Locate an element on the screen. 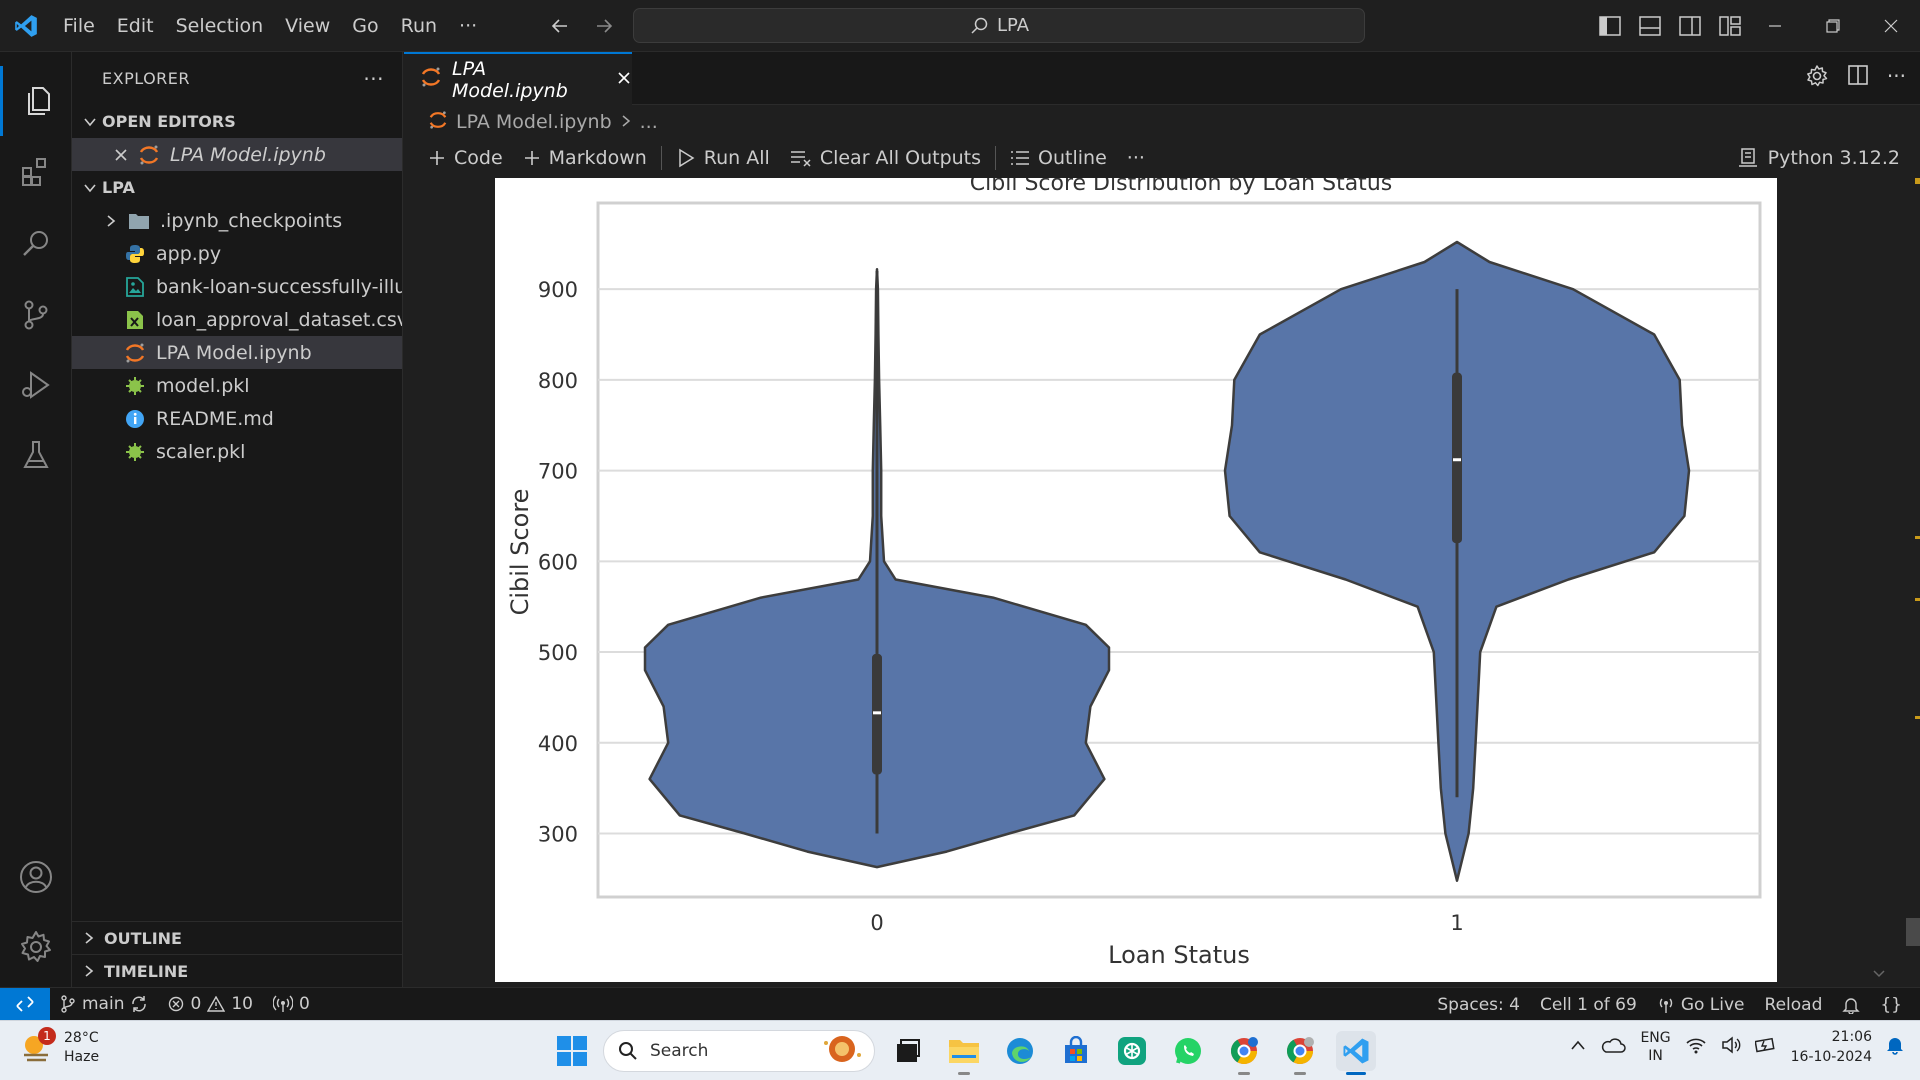 This screenshot has height=1080, width=1920. split-editor-icon is located at coordinates (1858, 78).